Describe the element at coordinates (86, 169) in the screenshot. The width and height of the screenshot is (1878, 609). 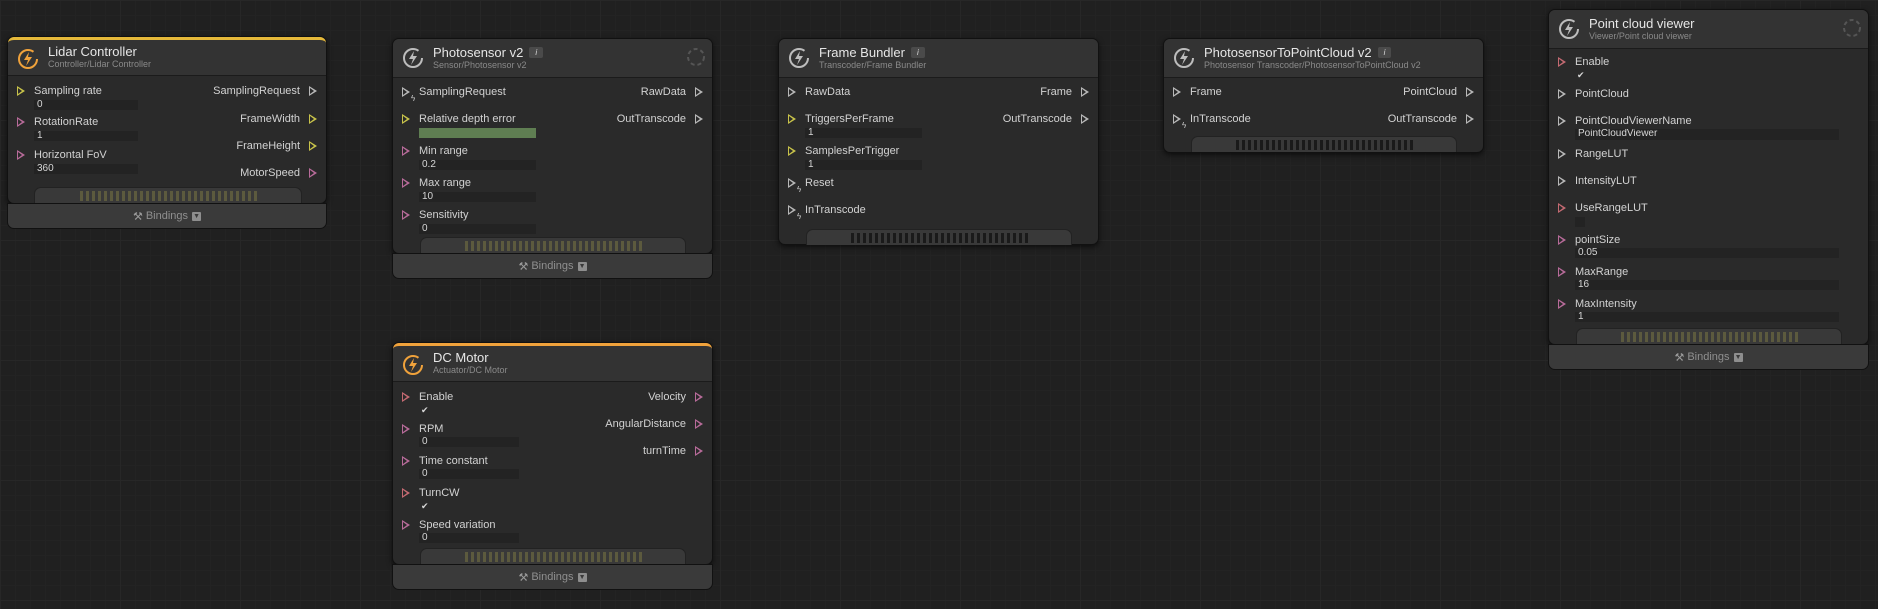
I see `horizontal-fov-field: 360` at that location.